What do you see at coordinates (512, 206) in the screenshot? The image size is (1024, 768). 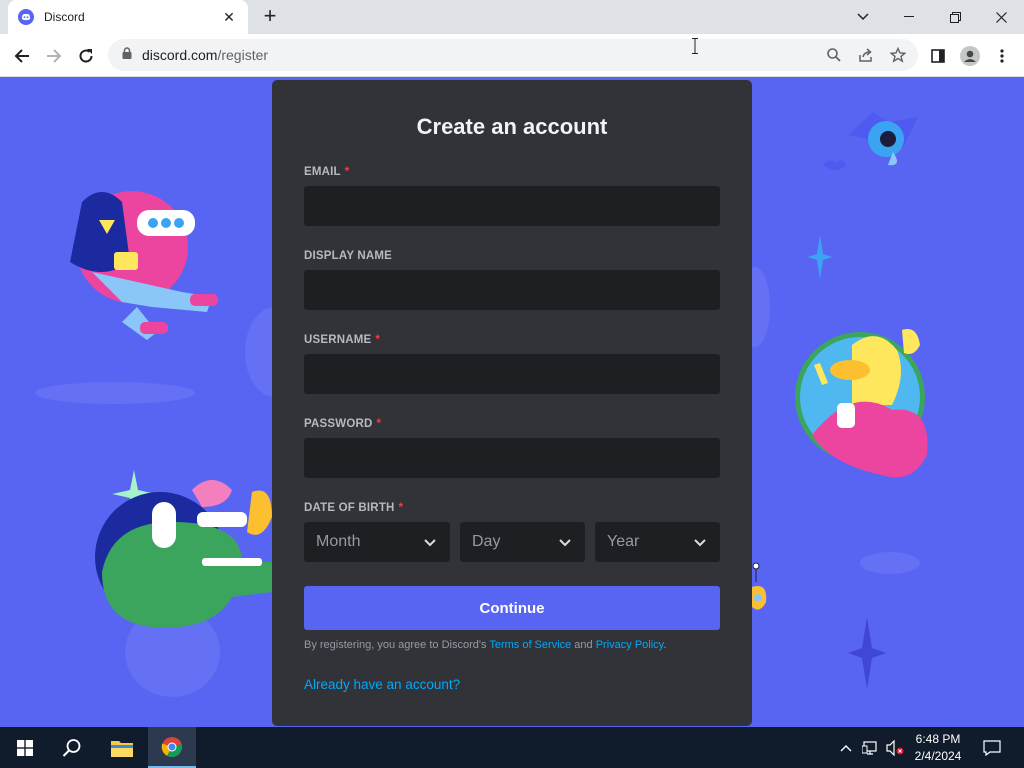 I see `email-field` at bounding box center [512, 206].